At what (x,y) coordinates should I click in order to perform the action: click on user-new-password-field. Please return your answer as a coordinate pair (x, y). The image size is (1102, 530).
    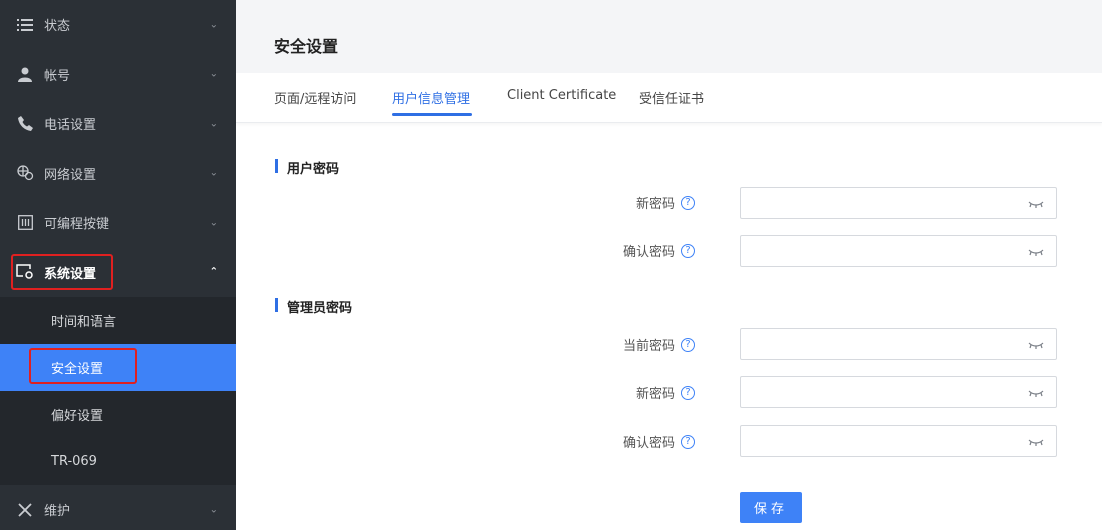
    Looking at the image, I should click on (898, 203).